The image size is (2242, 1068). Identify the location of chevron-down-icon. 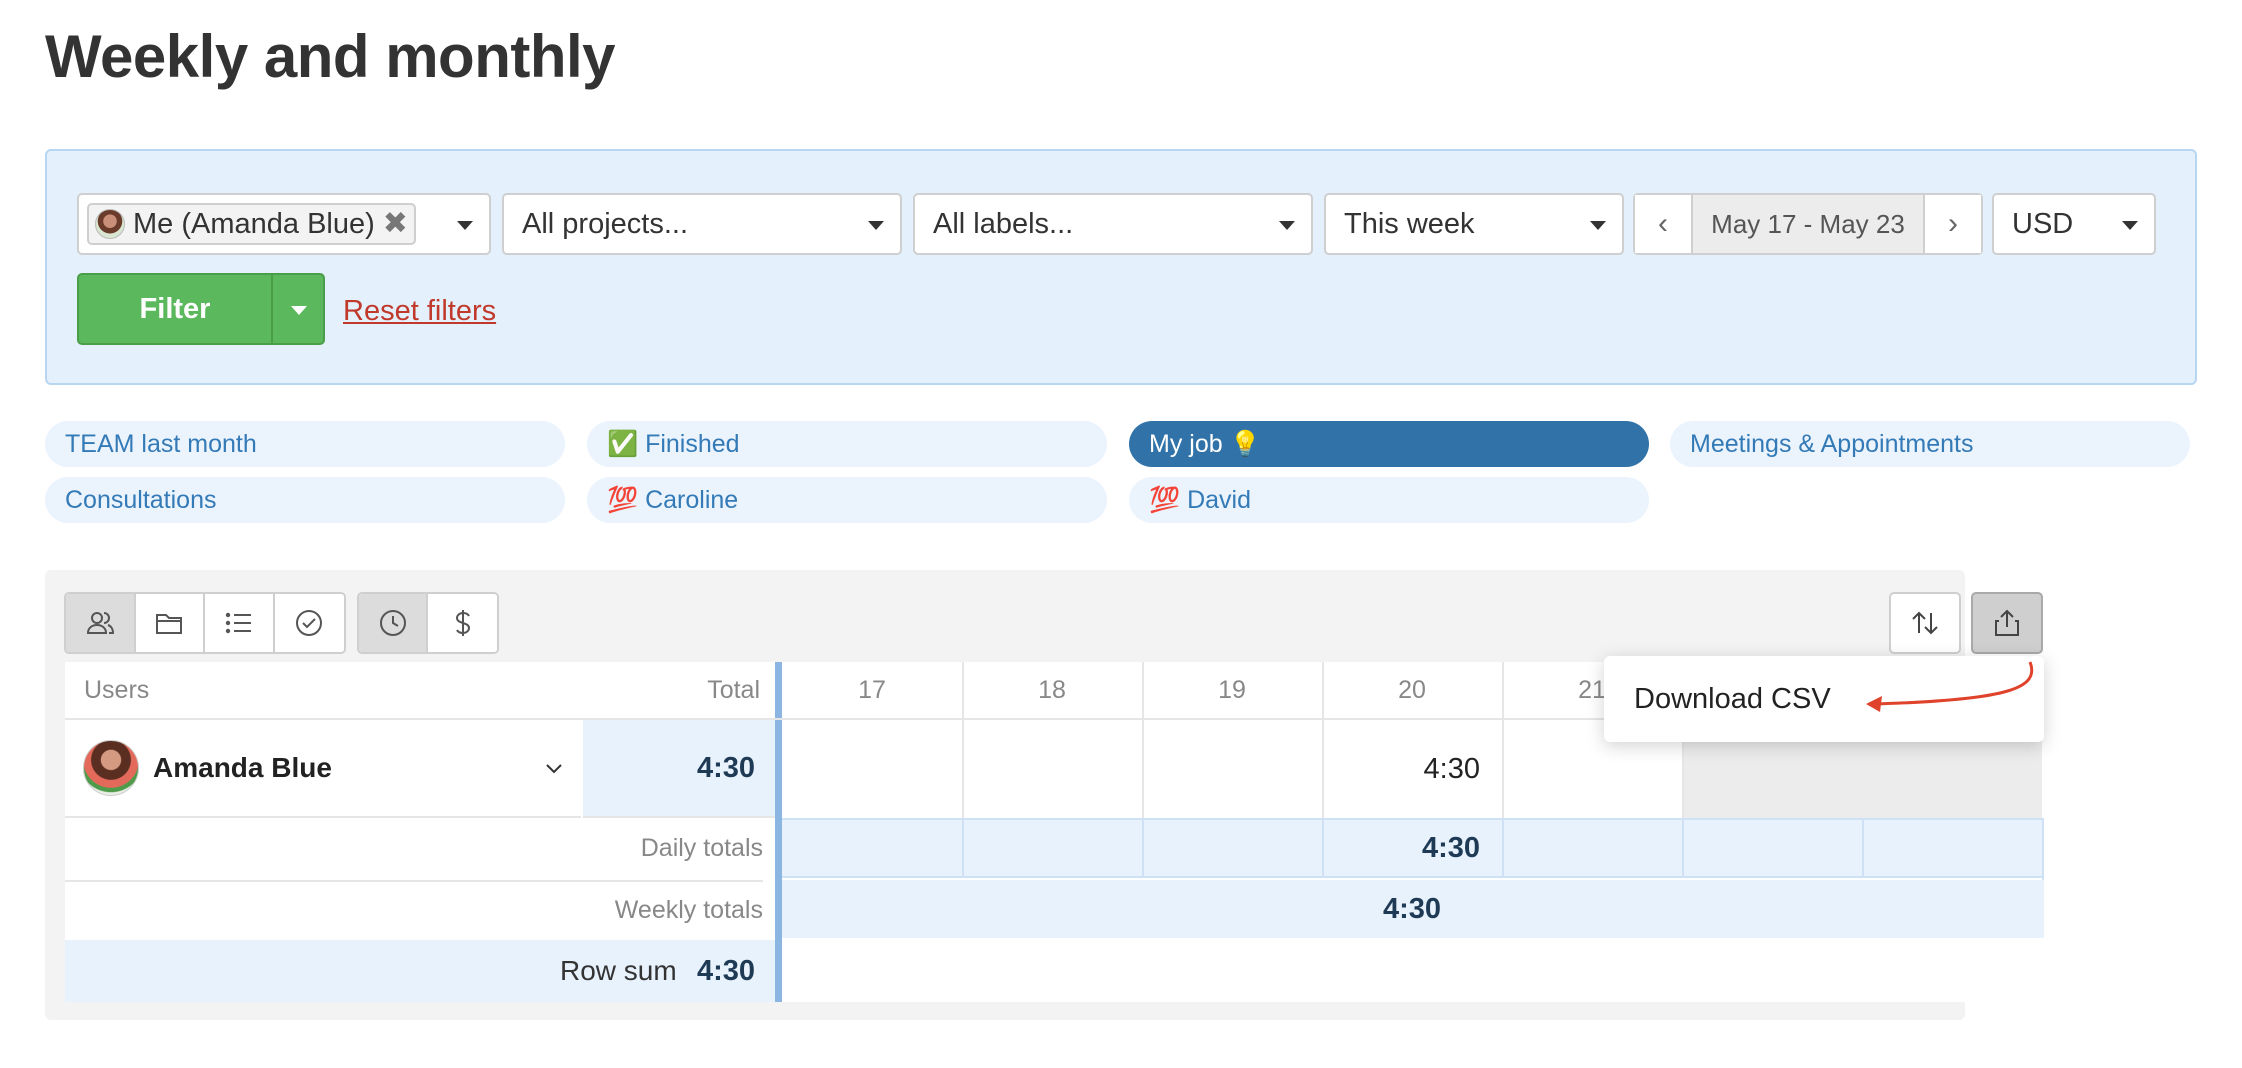
(554, 769).